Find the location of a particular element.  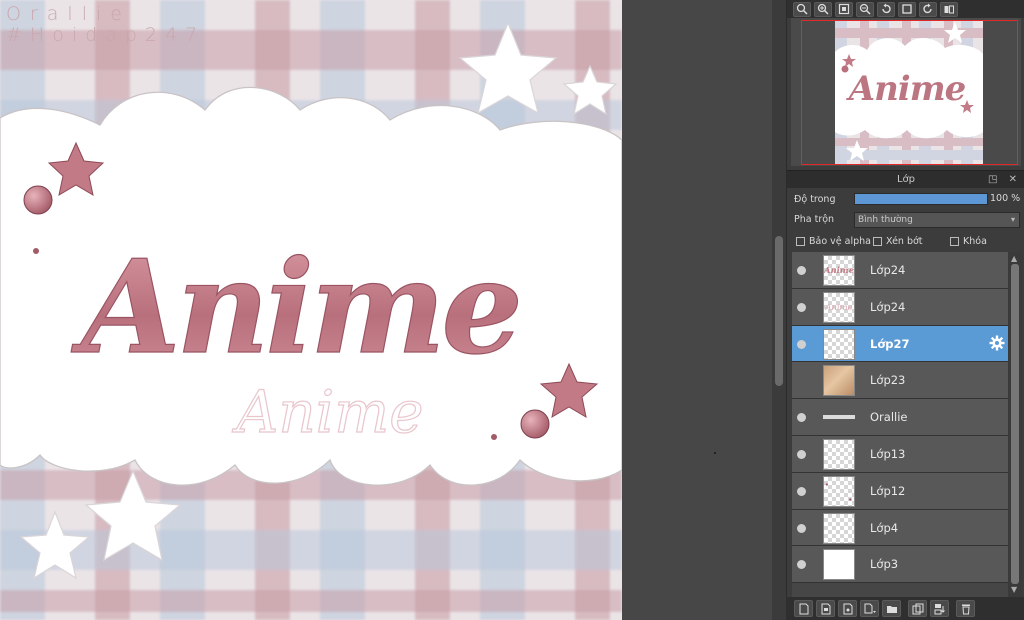

opacity-slider is located at coordinates (921, 199).